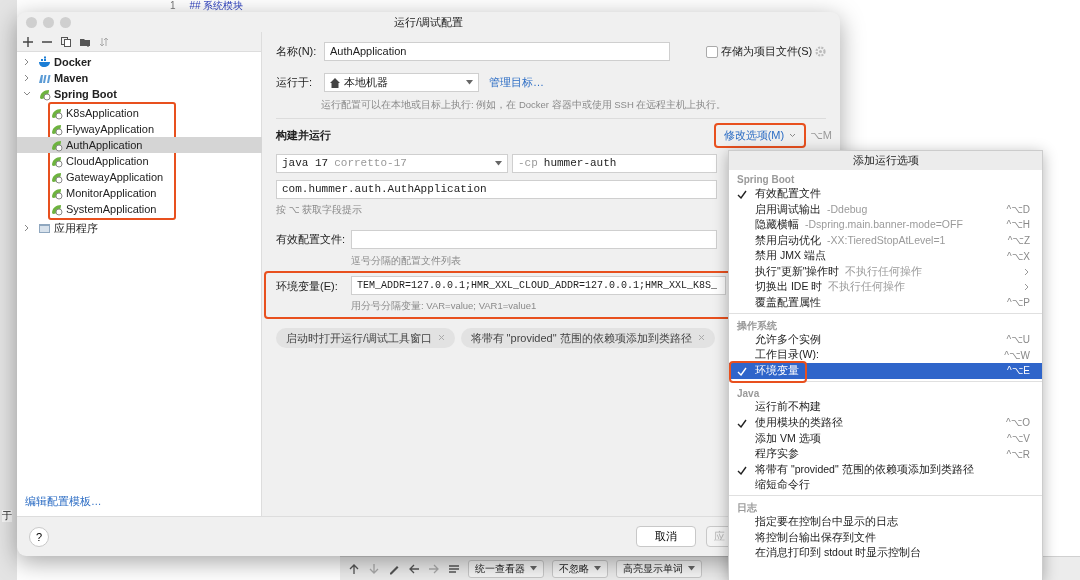 The height and width of the screenshot is (580, 1080). I want to click on menu-item: 运行前不构建, so click(885, 407).